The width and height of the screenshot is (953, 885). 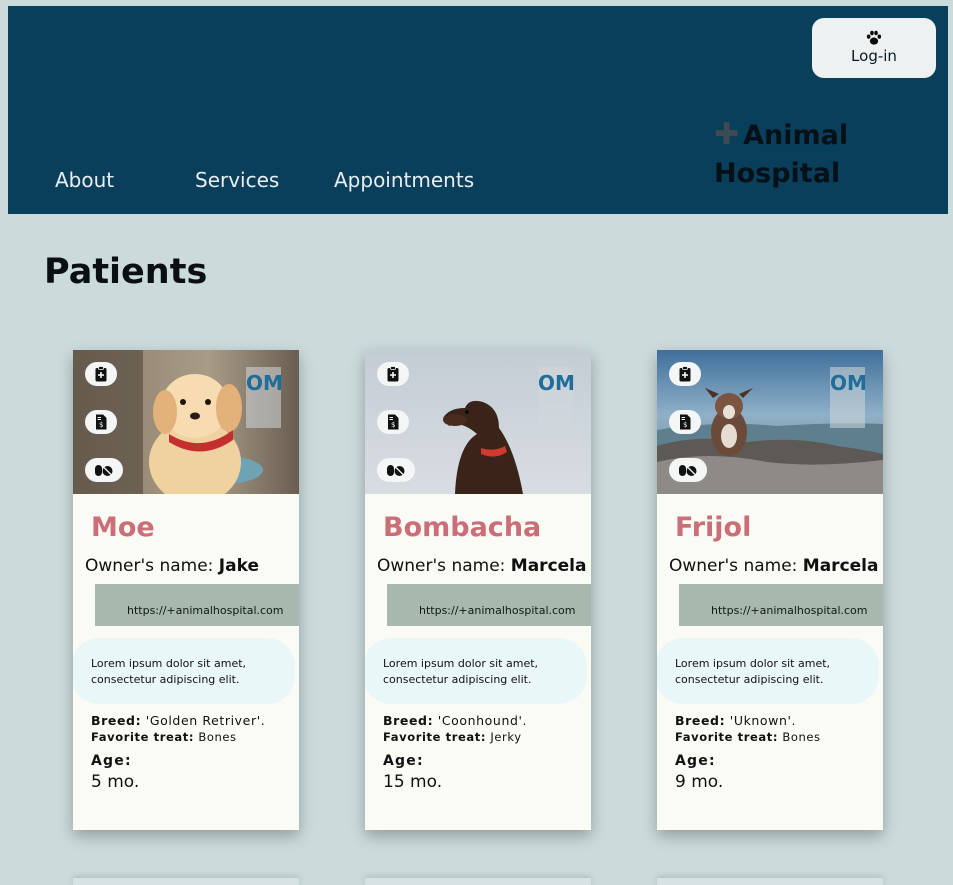 I want to click on paw-icon, so click(x=874, y=37).